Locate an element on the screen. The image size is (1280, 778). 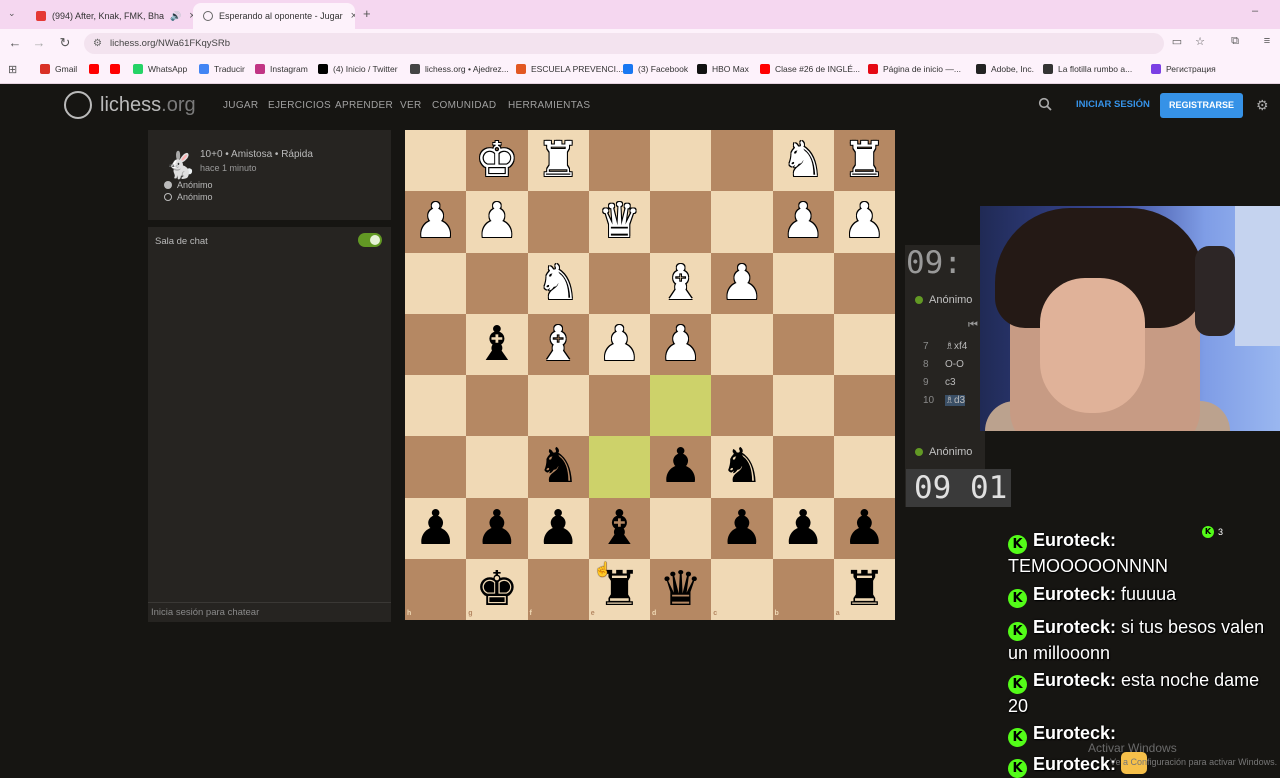
square-b3 is located at coordinates (803, 283).